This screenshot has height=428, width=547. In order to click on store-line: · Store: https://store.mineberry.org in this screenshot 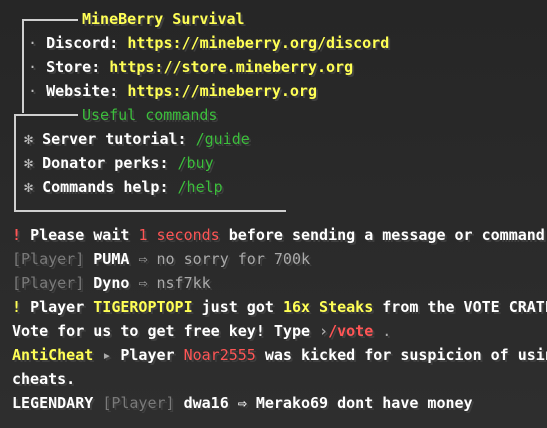, I will do `click(190, 67)`.